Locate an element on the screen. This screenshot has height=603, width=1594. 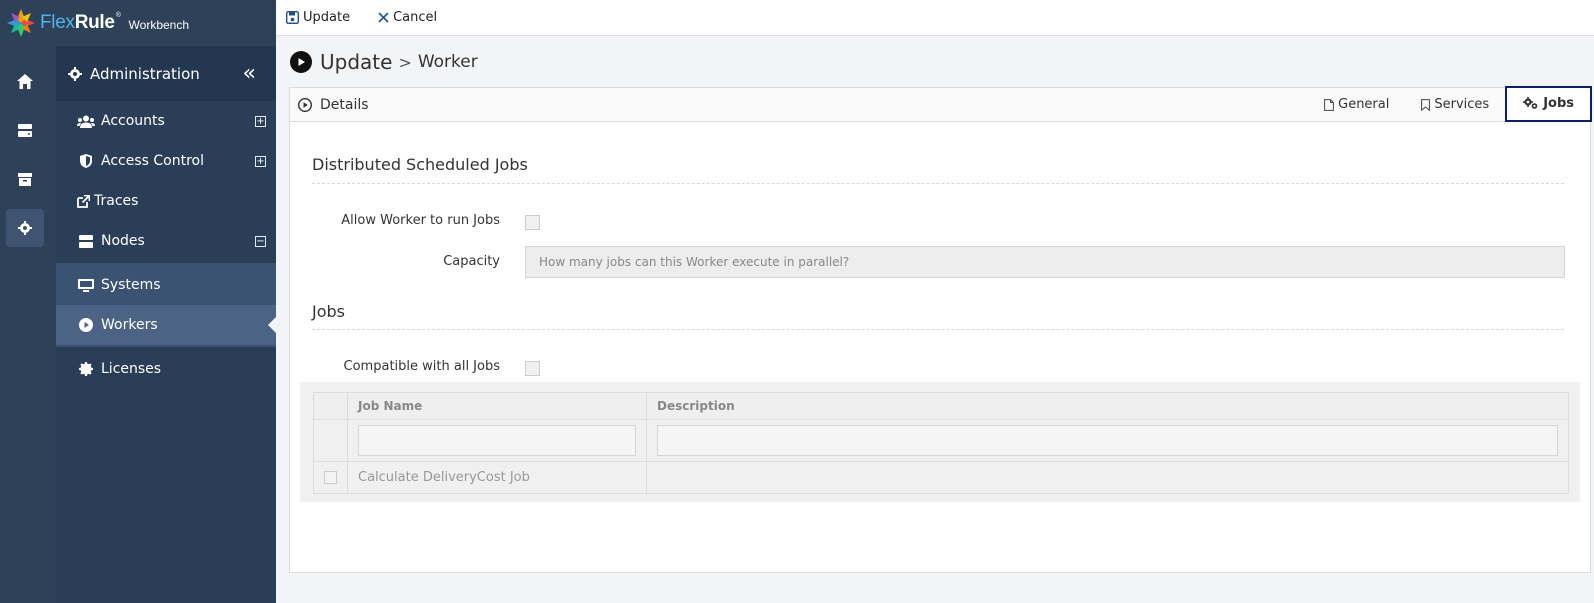
row-checkbox is located at coordinates (330, 477).